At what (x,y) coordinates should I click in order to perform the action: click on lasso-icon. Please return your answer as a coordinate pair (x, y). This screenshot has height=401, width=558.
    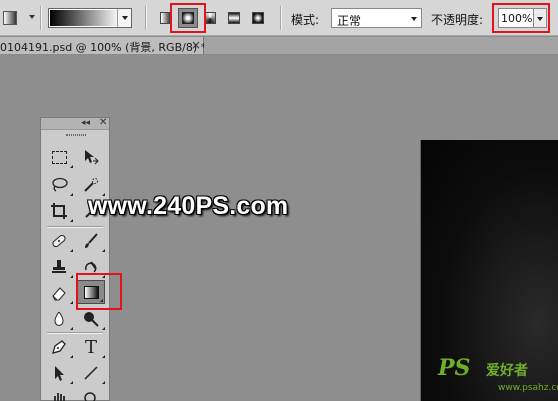
    Looking at the image, I should click on (60, 184).